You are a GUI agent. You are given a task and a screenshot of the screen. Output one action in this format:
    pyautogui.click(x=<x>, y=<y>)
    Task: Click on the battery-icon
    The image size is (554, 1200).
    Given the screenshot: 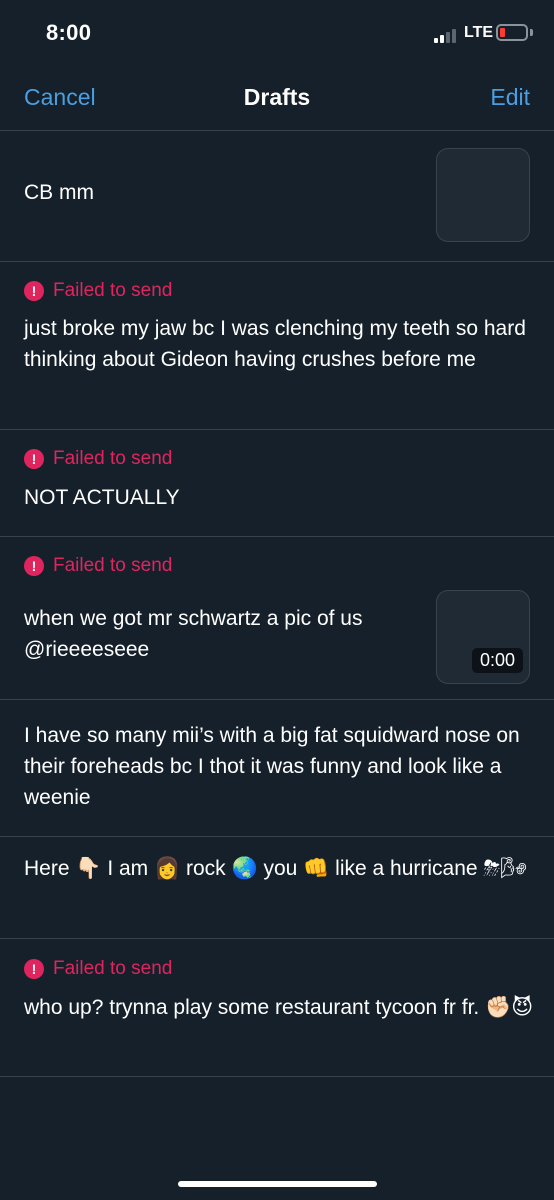 What is the action you would take?
    pyautogui.click(x=512, y=32)
    